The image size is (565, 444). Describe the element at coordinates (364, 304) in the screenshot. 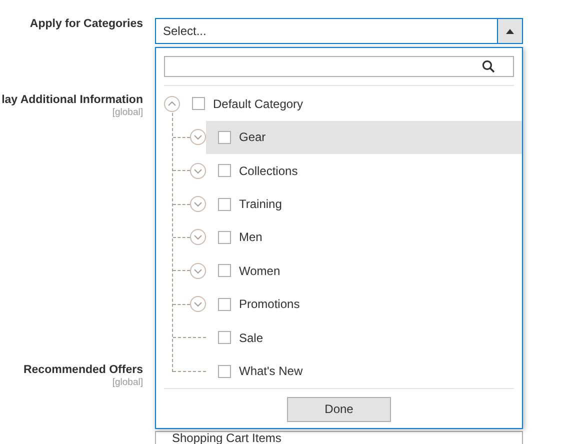

I see `tree-item: Promotions` at that location.